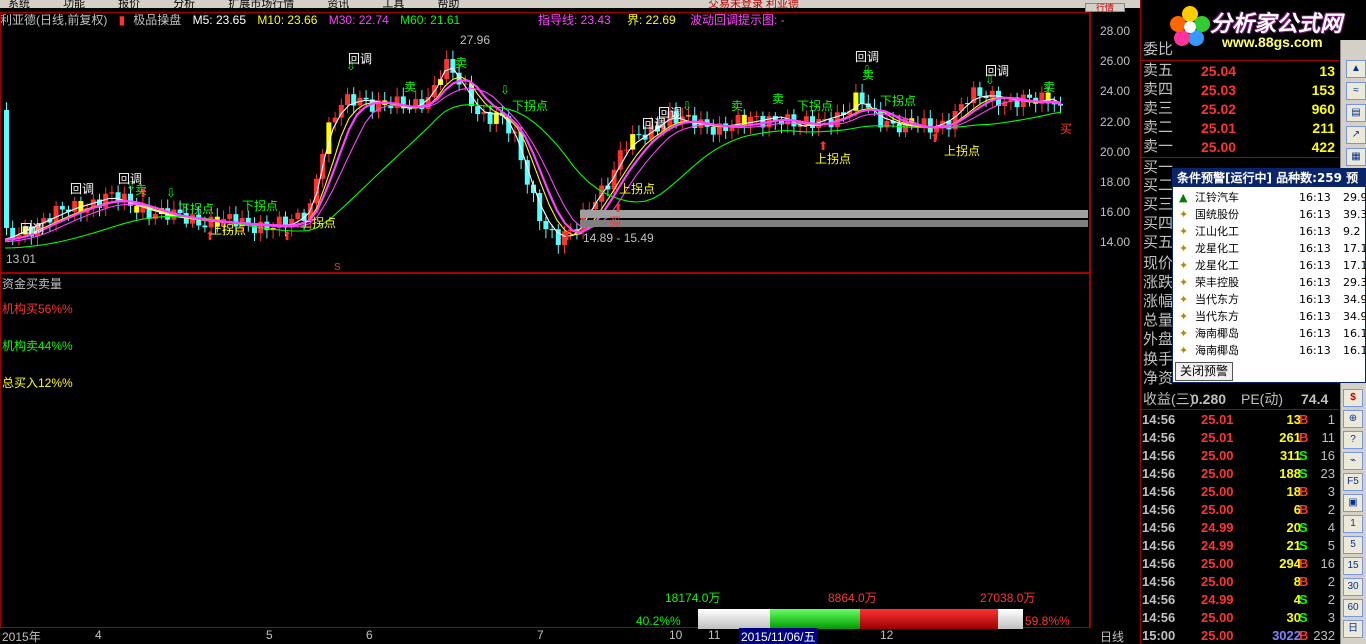 This screenshot has width=1366, height=644. I want to click on tick-row: 14:56 25.01 261 B 11, so click(1240, 438).